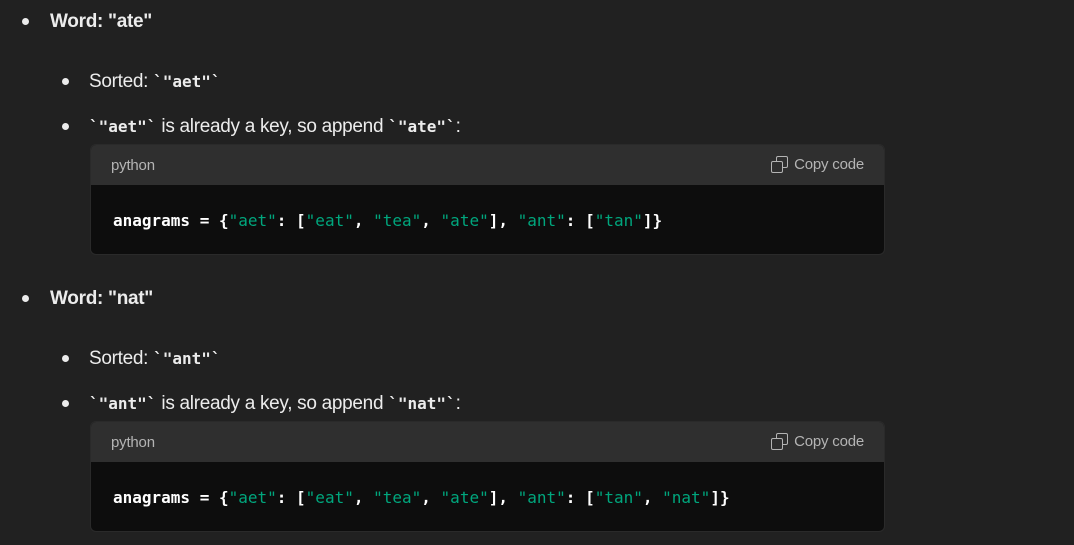 This screenshot has height=545, width=1074. I want to click on key-code: `"ant"`, so click(123, 403).